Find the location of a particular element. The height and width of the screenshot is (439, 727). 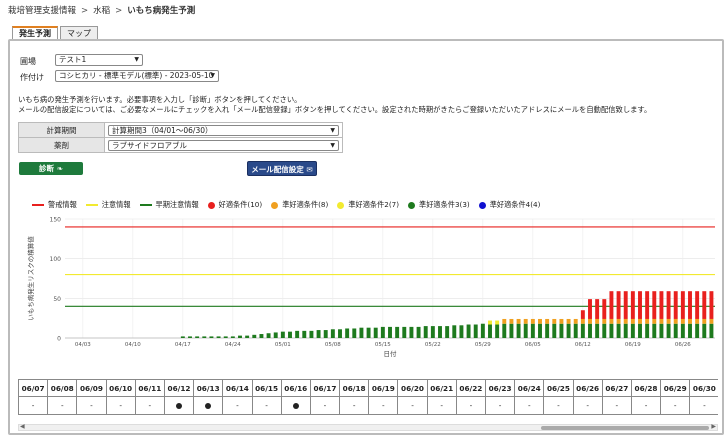

y-tick-label: 100 is located at coordinates (56, 259).